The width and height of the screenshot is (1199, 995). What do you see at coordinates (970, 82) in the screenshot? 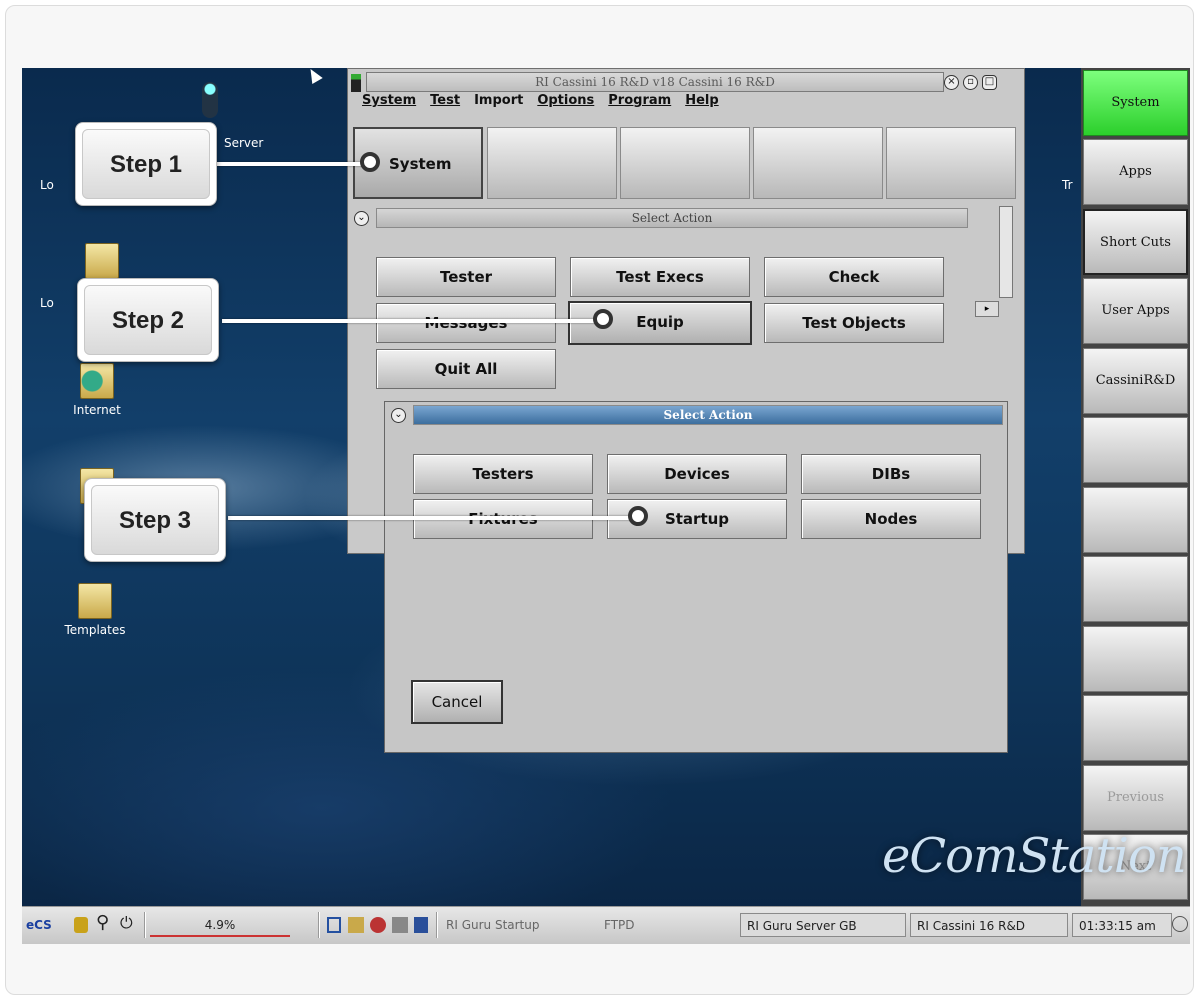
I see `minimize-icon: ▫` at bounding box center [970, 82].